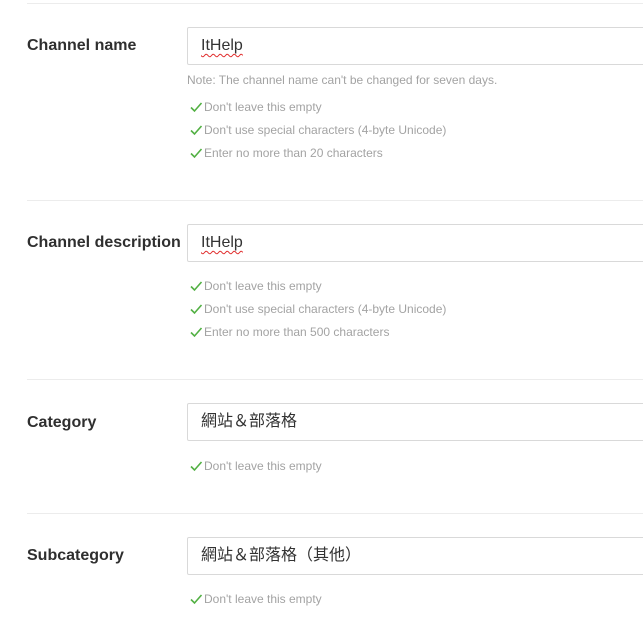  Describe the element at coordinates (415, 422) in the screenshot. I see `category-select: 網站＆部落格` at that location.